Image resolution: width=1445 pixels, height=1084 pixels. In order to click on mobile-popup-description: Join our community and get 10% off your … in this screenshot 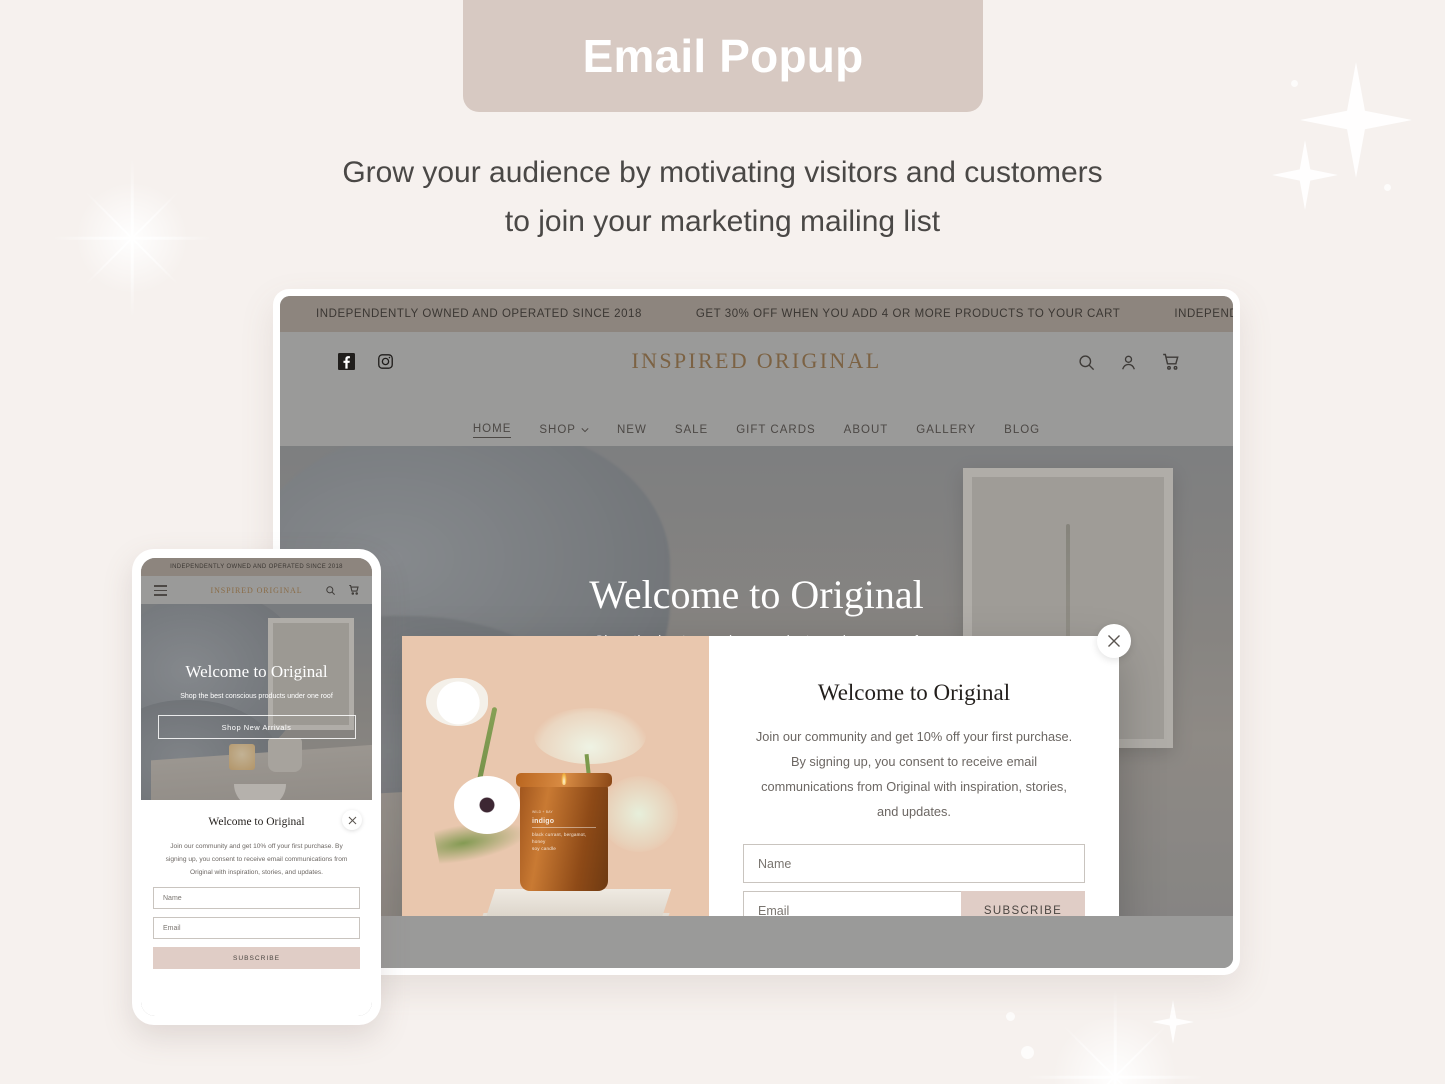, I will do `click(256, 859)`.